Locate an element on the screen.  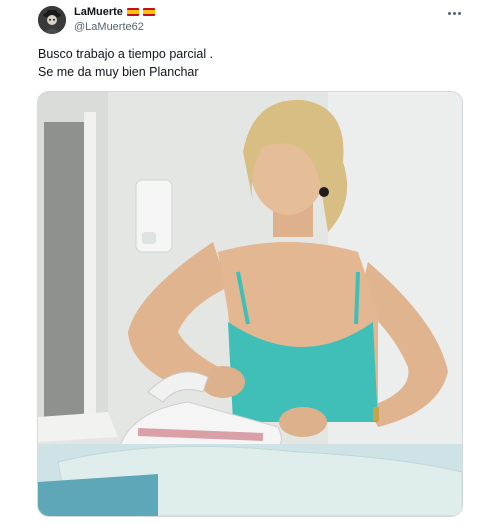
tweet-author: LaMuerte @LaMuerte62 is located at coordinates (114, 19).